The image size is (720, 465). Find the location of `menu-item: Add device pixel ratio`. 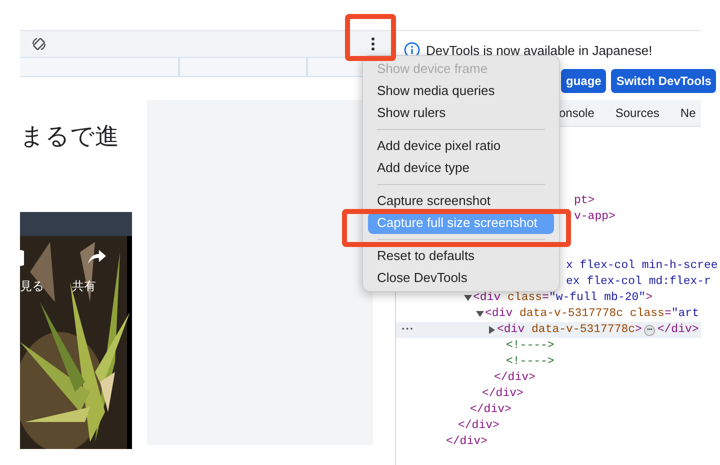

menu-item: Add device pixel ratio is located at coordinates (461, 146).